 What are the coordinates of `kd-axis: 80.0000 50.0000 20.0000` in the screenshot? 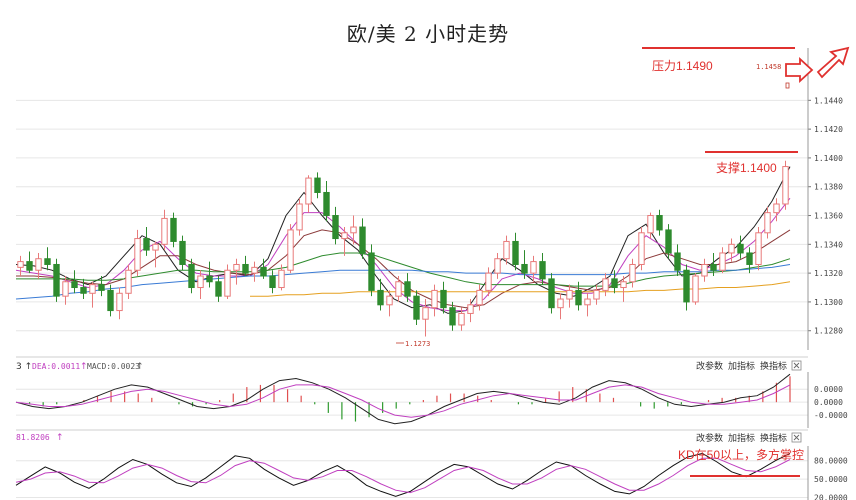 It's located at (827, 473).